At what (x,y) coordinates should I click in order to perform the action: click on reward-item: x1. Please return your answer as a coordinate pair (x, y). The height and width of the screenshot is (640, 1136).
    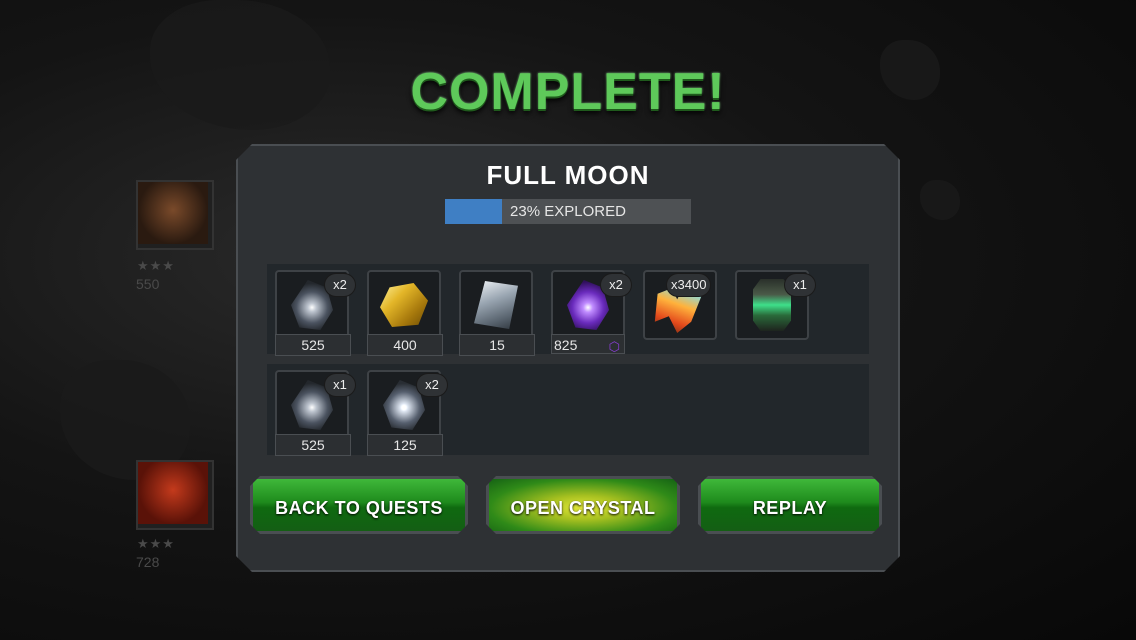
    Looking at the image, I should click on (775, 305).